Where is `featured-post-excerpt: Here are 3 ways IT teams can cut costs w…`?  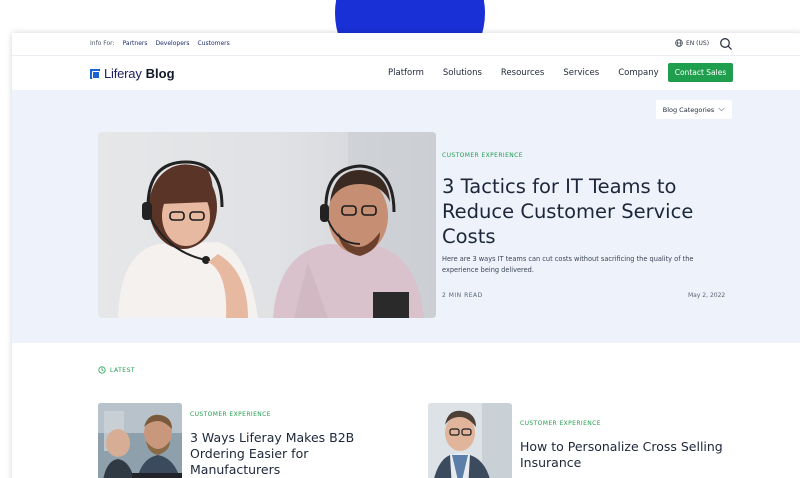 featured-post-excerpt: Here are 3 ways IT teams can cut costs w… is located at coordinates (568, 264).